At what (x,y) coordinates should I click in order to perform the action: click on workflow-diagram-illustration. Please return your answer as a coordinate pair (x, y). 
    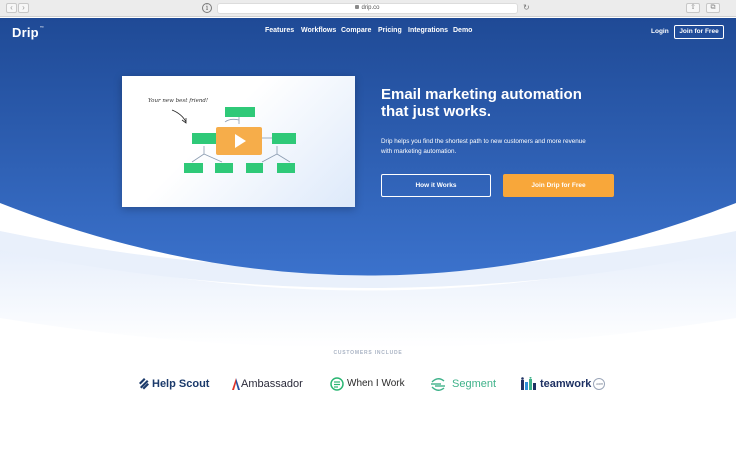
    Looking at the image, I should click on (233, 140).